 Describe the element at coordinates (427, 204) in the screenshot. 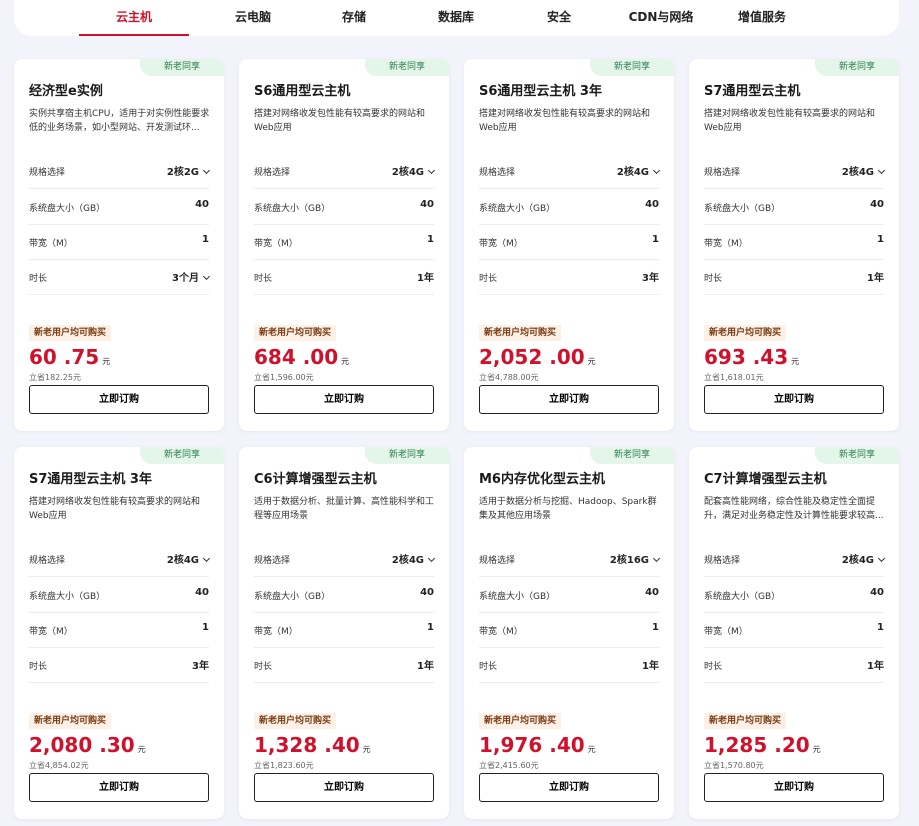

I see `disk-value-text: 40` at that location.